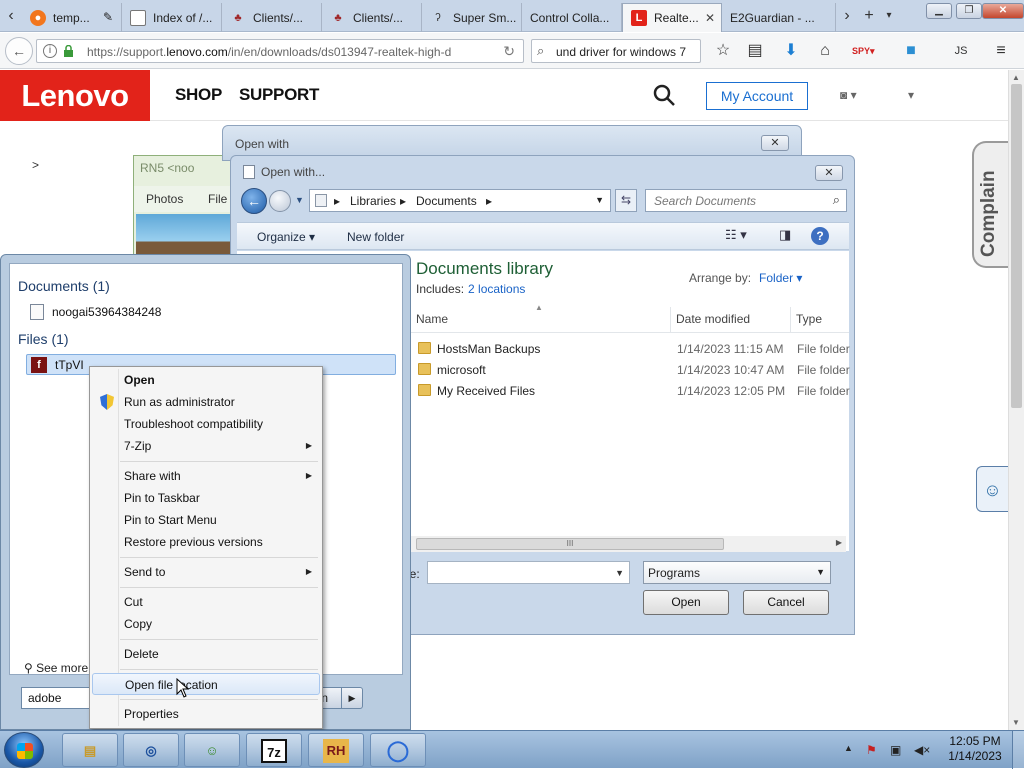  Describe the element at coordinates (19, 51) in the screenshot. I see `back-button: ←` at that location.